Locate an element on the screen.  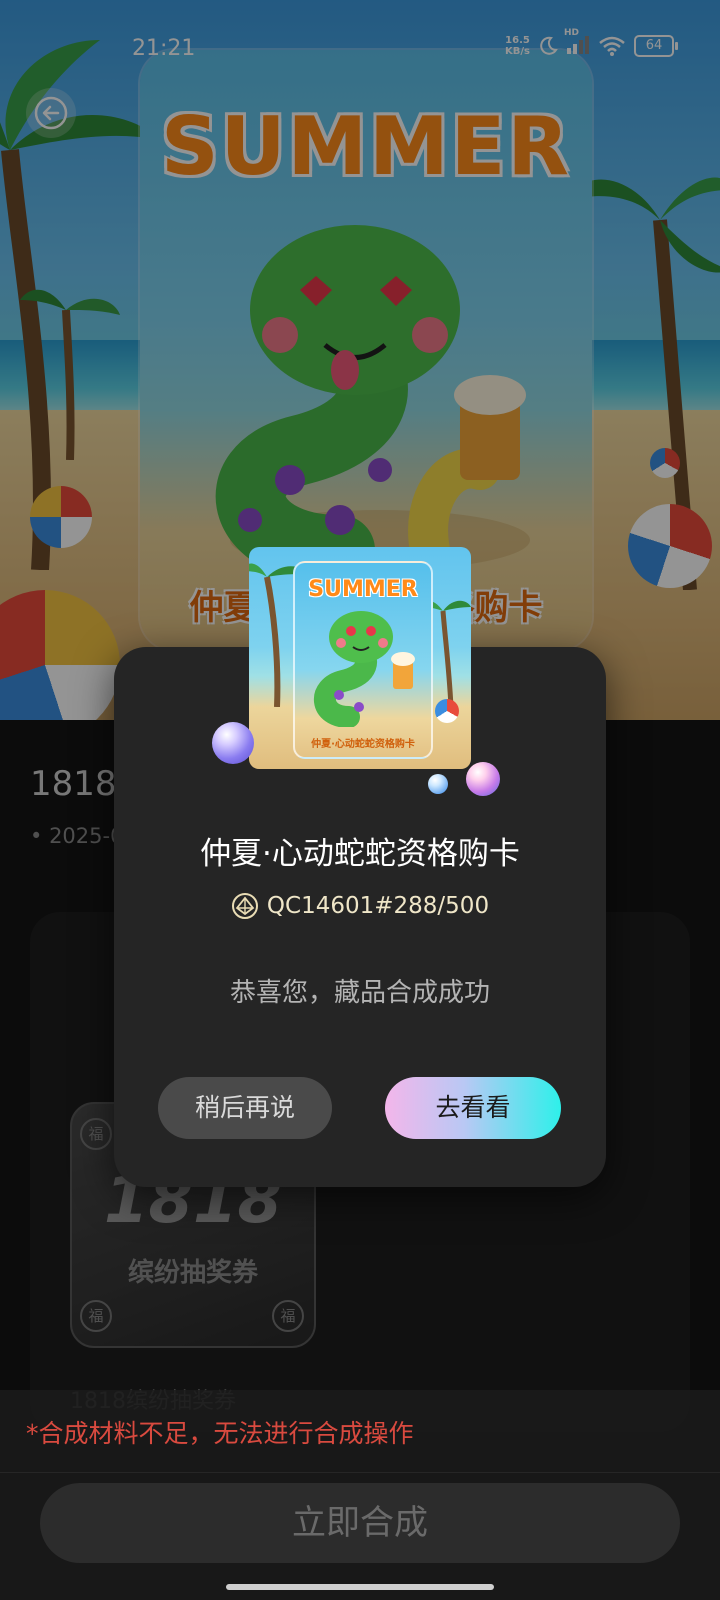
dialog-serial-row: QC14601#288/500 is located at coordinates (360, 906).